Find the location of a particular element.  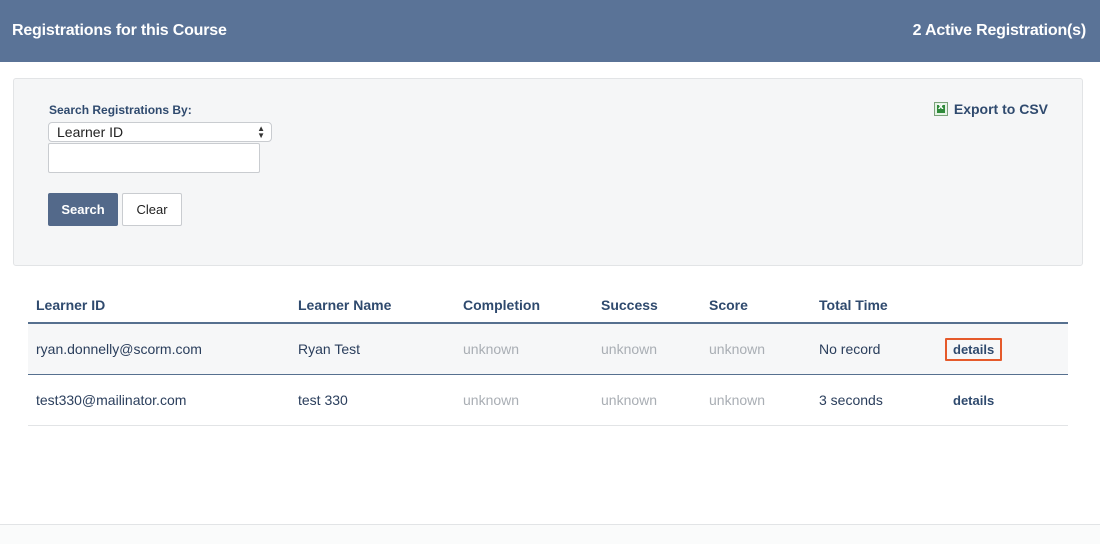

clear-button: Clear is located at coordinates (152, 209).